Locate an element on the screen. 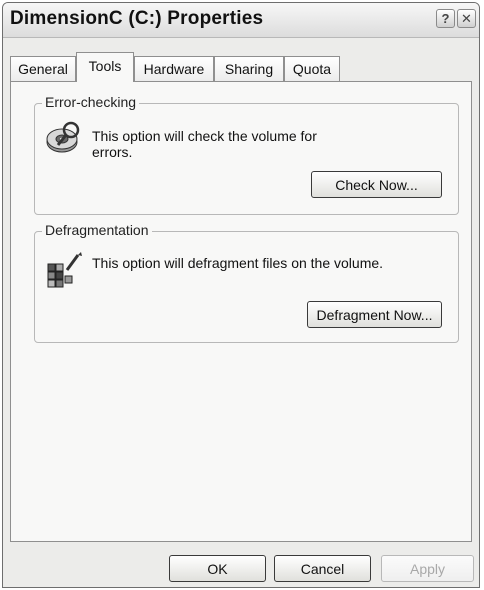 The width and height of the screenshot is (484, 590). error-checking-description-line1: This option will check the volume for is located at coordinates (204, 136).